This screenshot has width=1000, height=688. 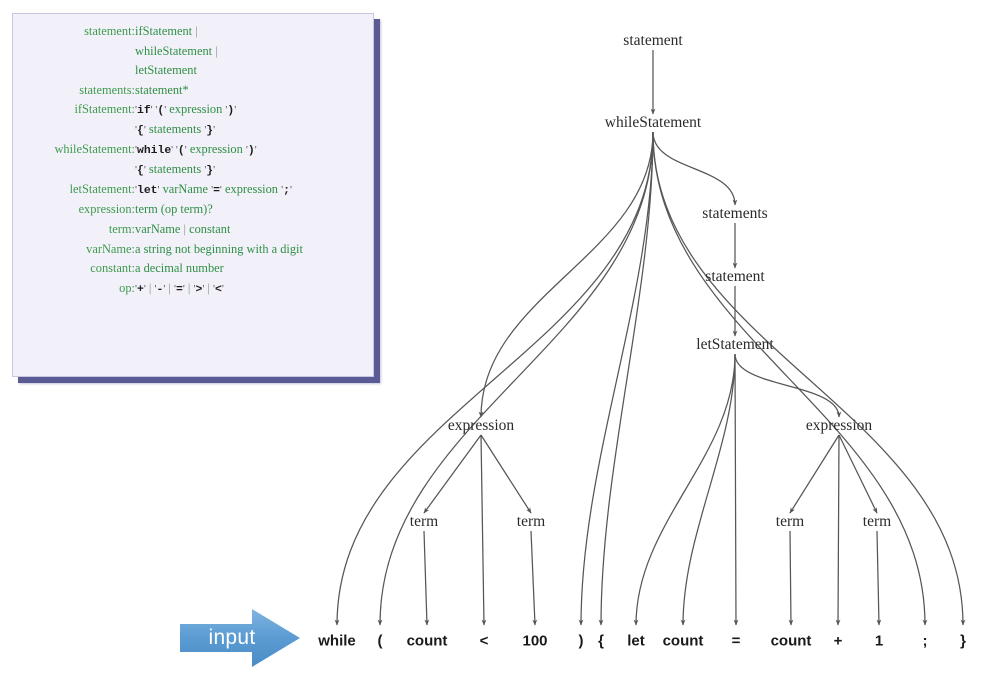 What do you see at coordinates (877, 521) in the screenshot?
I see `tree-node-term_r2: term` at bounding box center [877, 521].